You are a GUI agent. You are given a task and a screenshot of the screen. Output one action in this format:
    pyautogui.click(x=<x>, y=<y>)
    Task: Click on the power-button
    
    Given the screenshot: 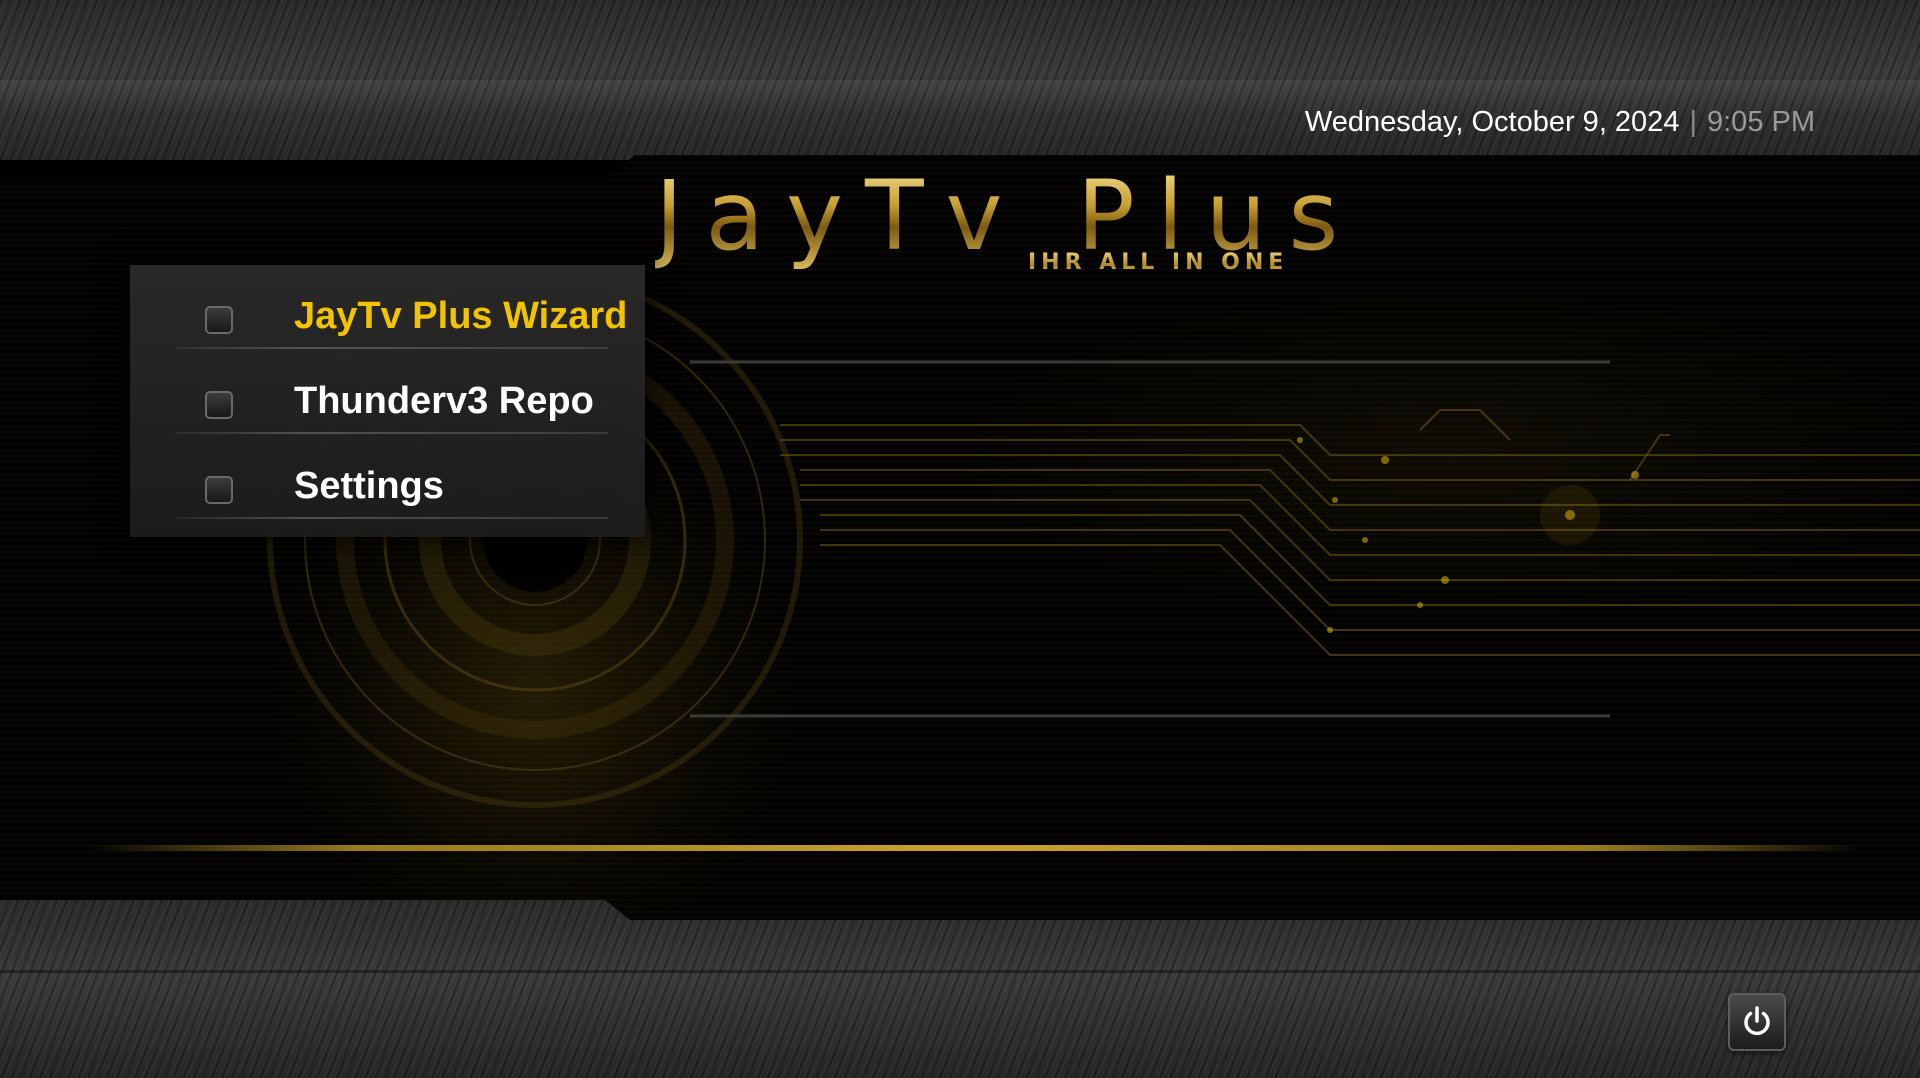 What is the action you would take?
    pyautogui.click(x=1757, y=1022)
    